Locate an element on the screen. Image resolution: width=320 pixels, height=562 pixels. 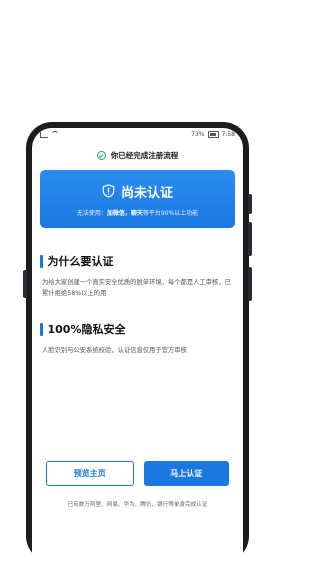
status-bar: 73% 7:58 is located at coordinates (137, 134).